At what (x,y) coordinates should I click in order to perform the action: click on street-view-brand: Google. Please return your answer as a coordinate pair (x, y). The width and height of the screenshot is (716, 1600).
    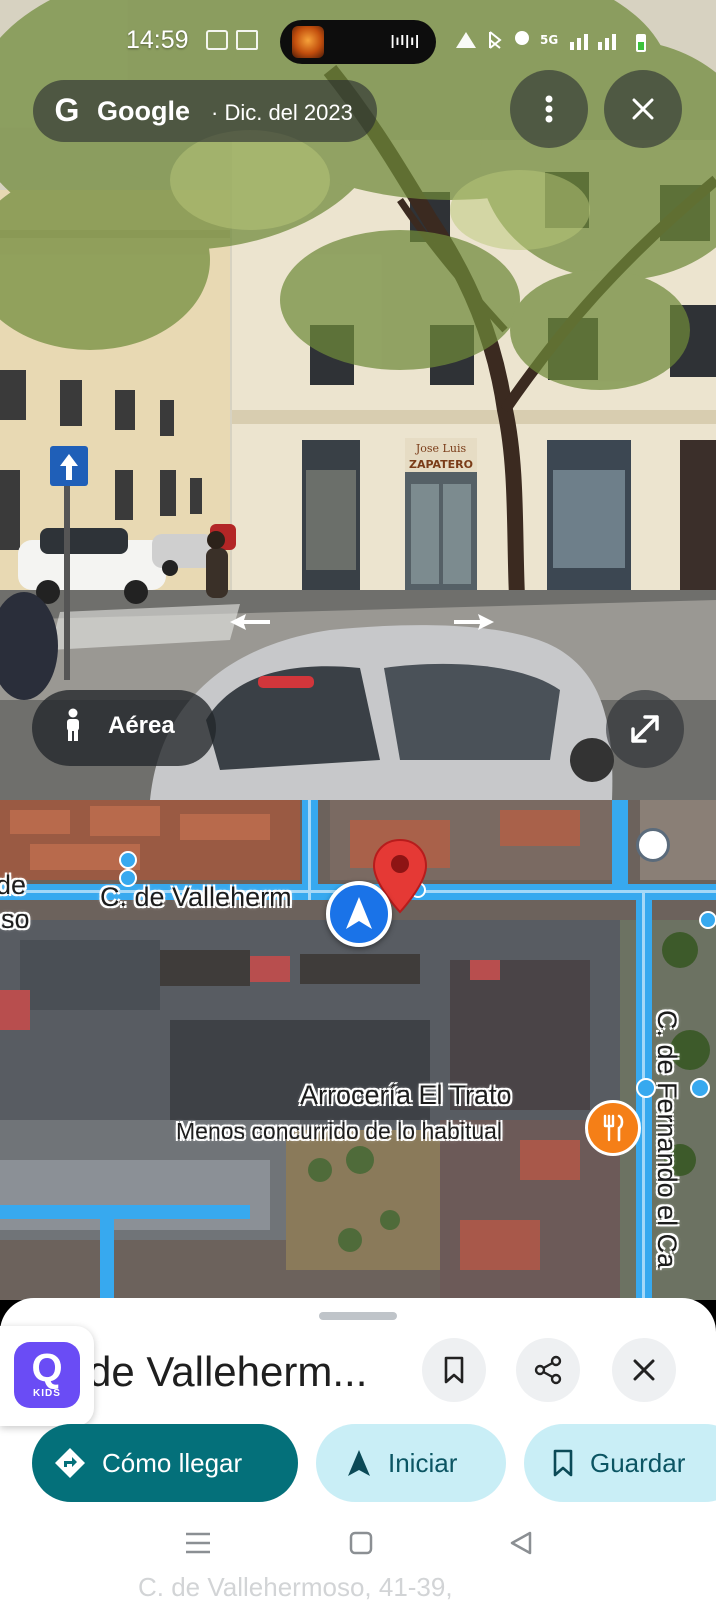
    Looking at the image, I should click on (143, 111).